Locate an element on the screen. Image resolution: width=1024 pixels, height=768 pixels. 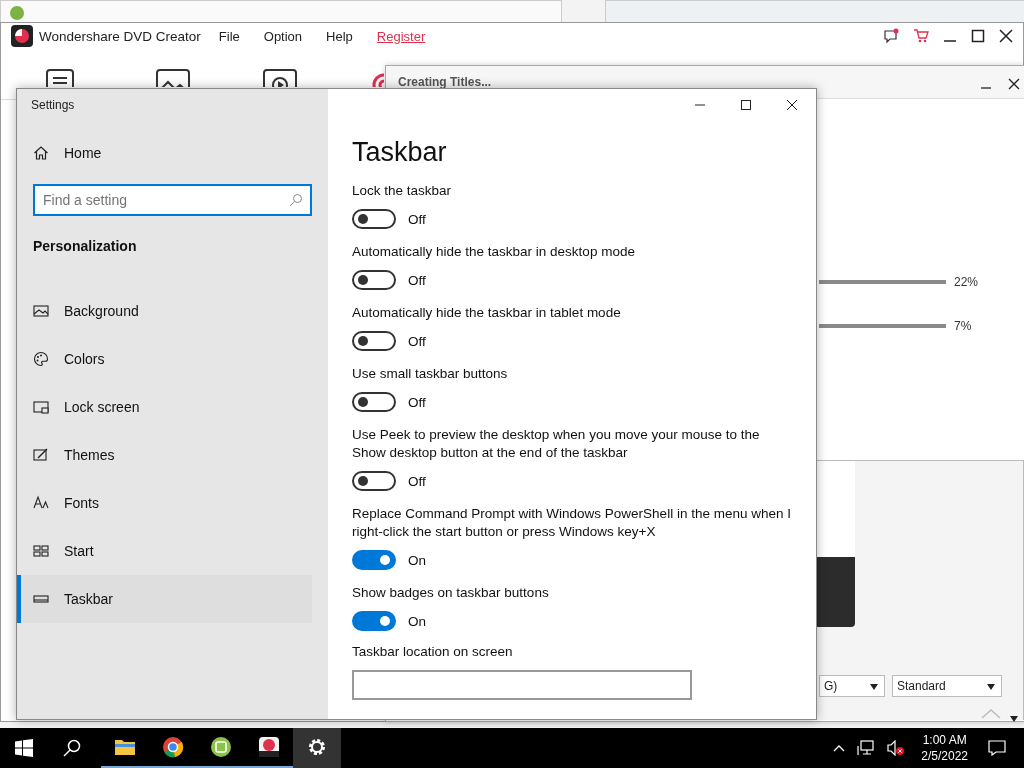
menu-item: File is located at coordinates (229, 36).